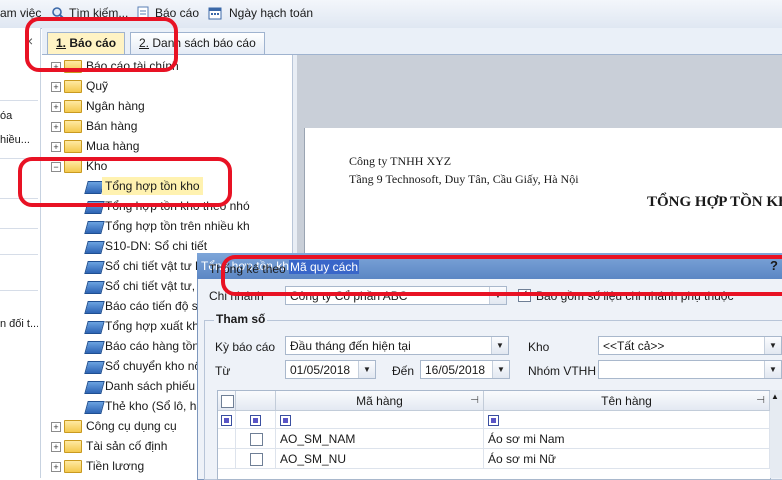 This screenshot has height=480, width=782. I want to click on report-period-select: Đầu tháng đến hiện tại ▼, so click(397, 345).